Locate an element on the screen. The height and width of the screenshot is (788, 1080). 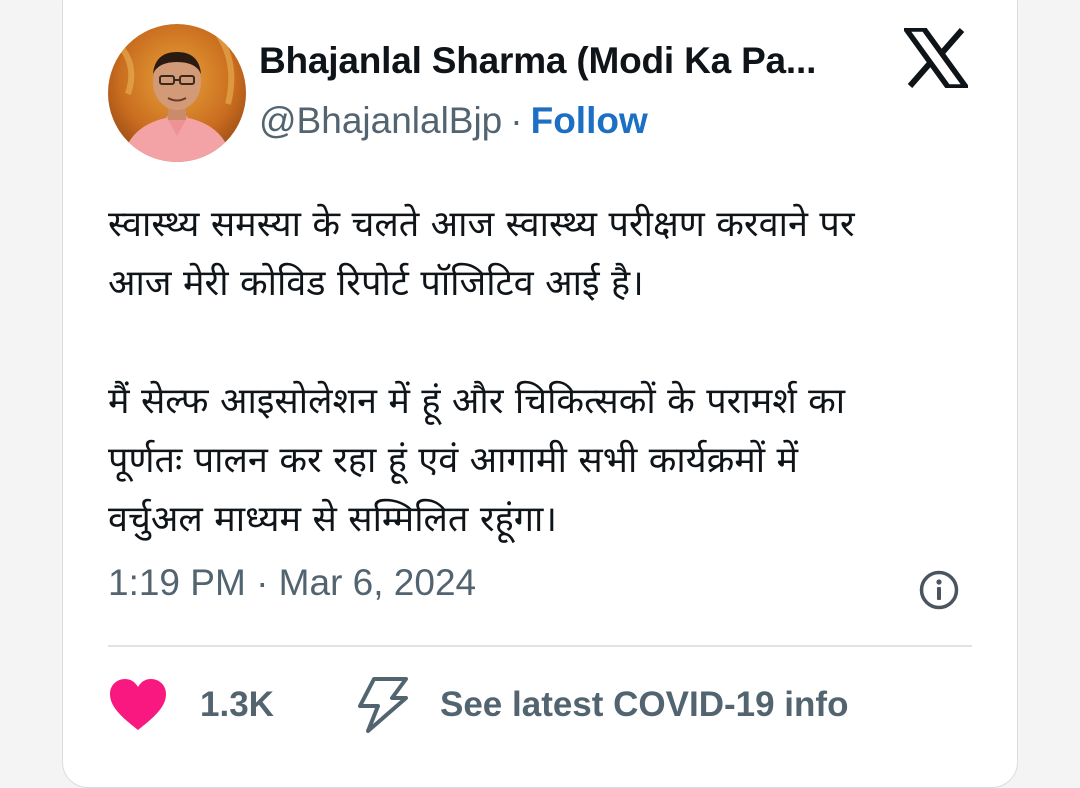
covid-info-link: See latest COVID-19 info is located at coordinates (601, 705).